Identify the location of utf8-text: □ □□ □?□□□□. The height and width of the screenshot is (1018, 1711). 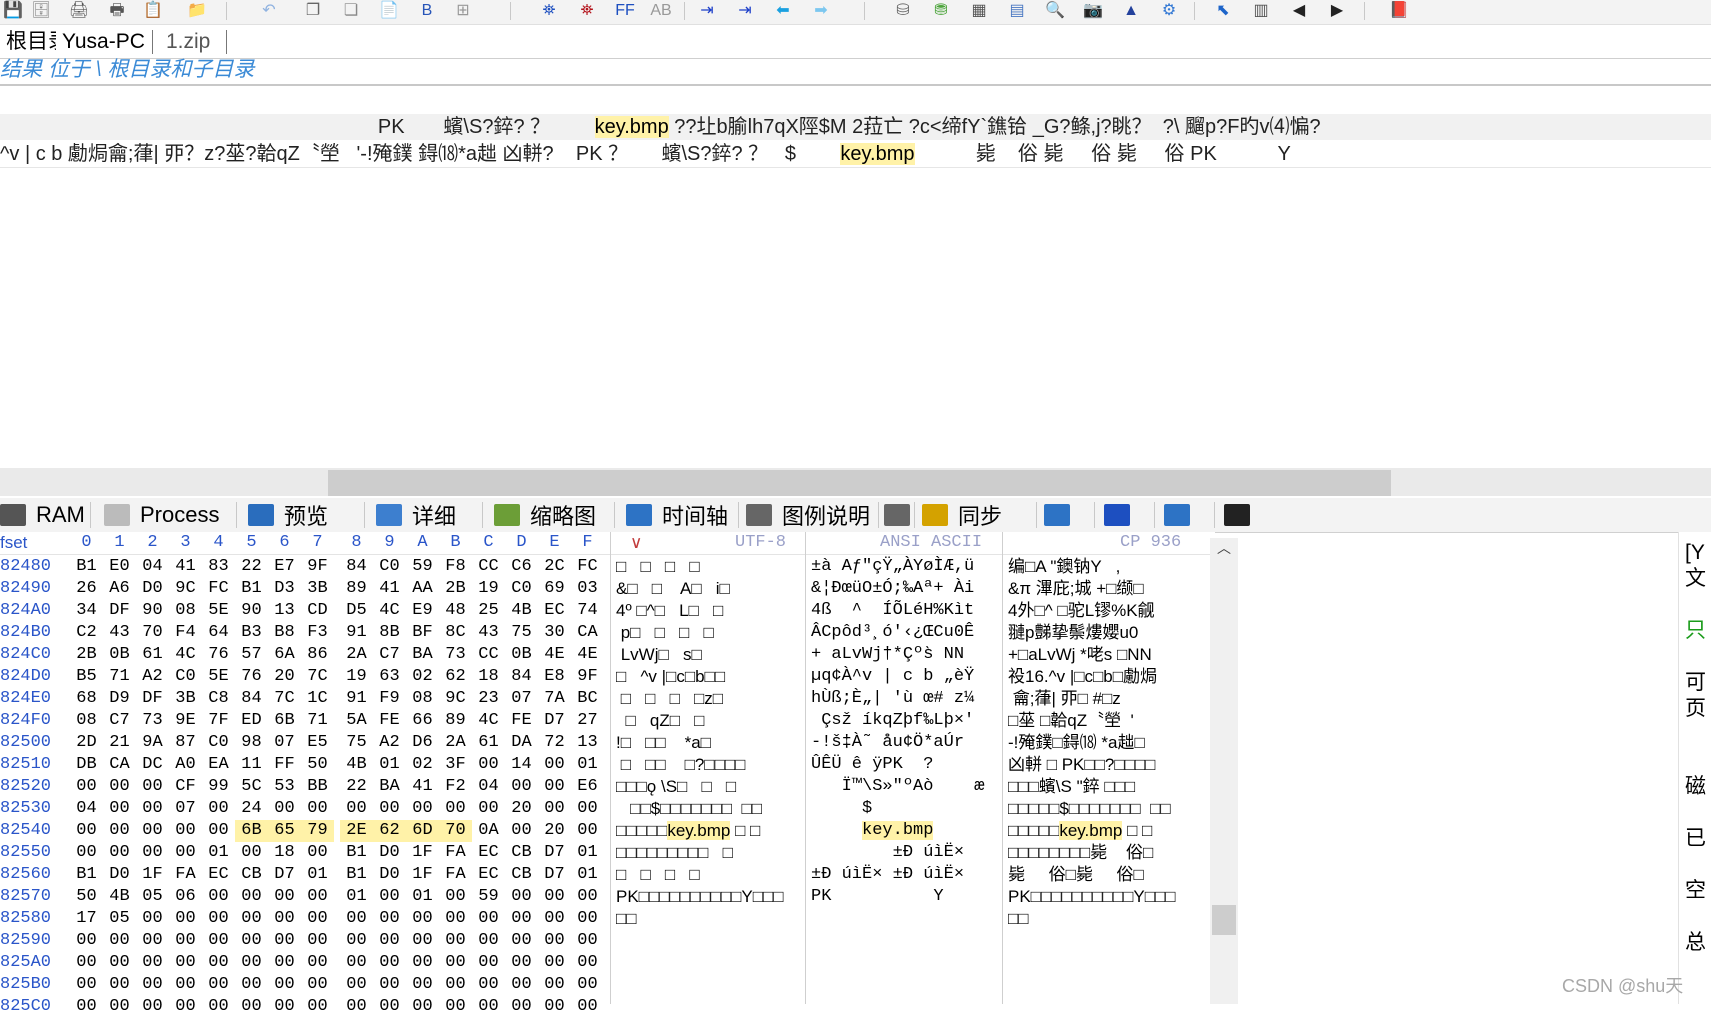
(709, 765).